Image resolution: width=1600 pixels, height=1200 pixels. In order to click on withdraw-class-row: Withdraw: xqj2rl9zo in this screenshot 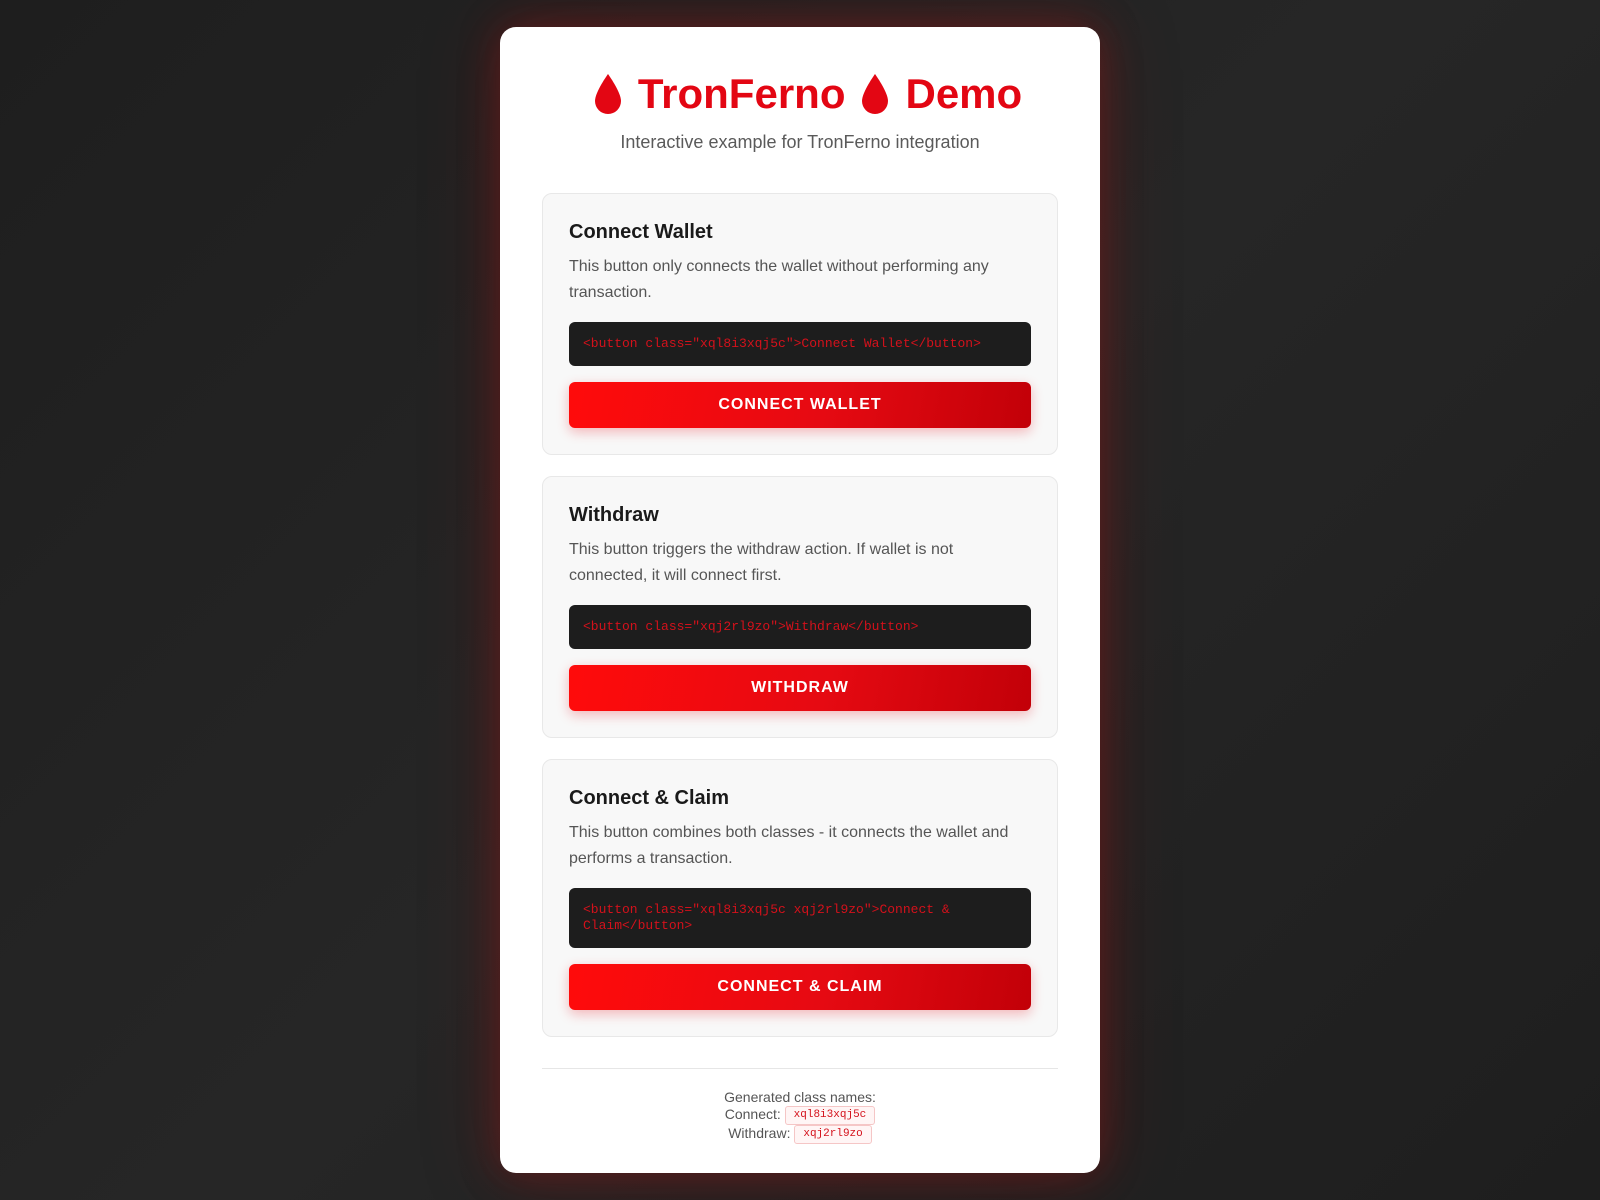, I will do `click(800, 1134)`.